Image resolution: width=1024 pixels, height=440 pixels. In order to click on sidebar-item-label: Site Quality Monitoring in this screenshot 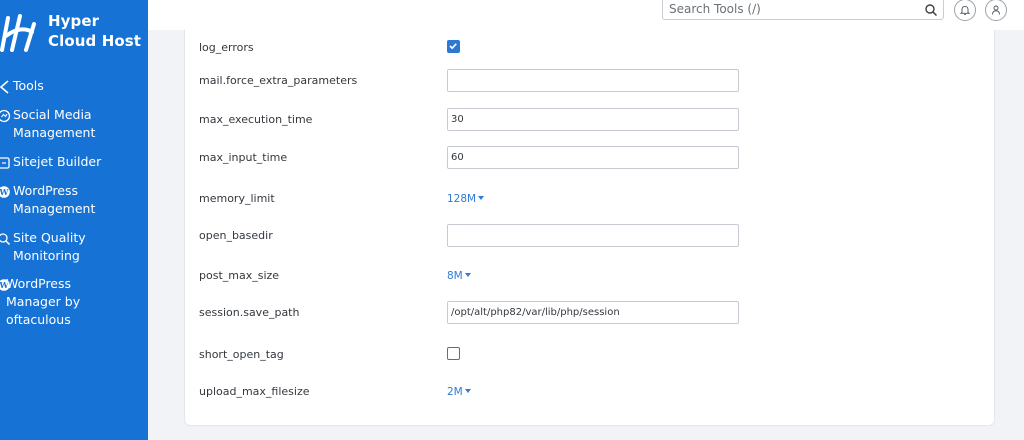, I will do `click(49, 246)`.